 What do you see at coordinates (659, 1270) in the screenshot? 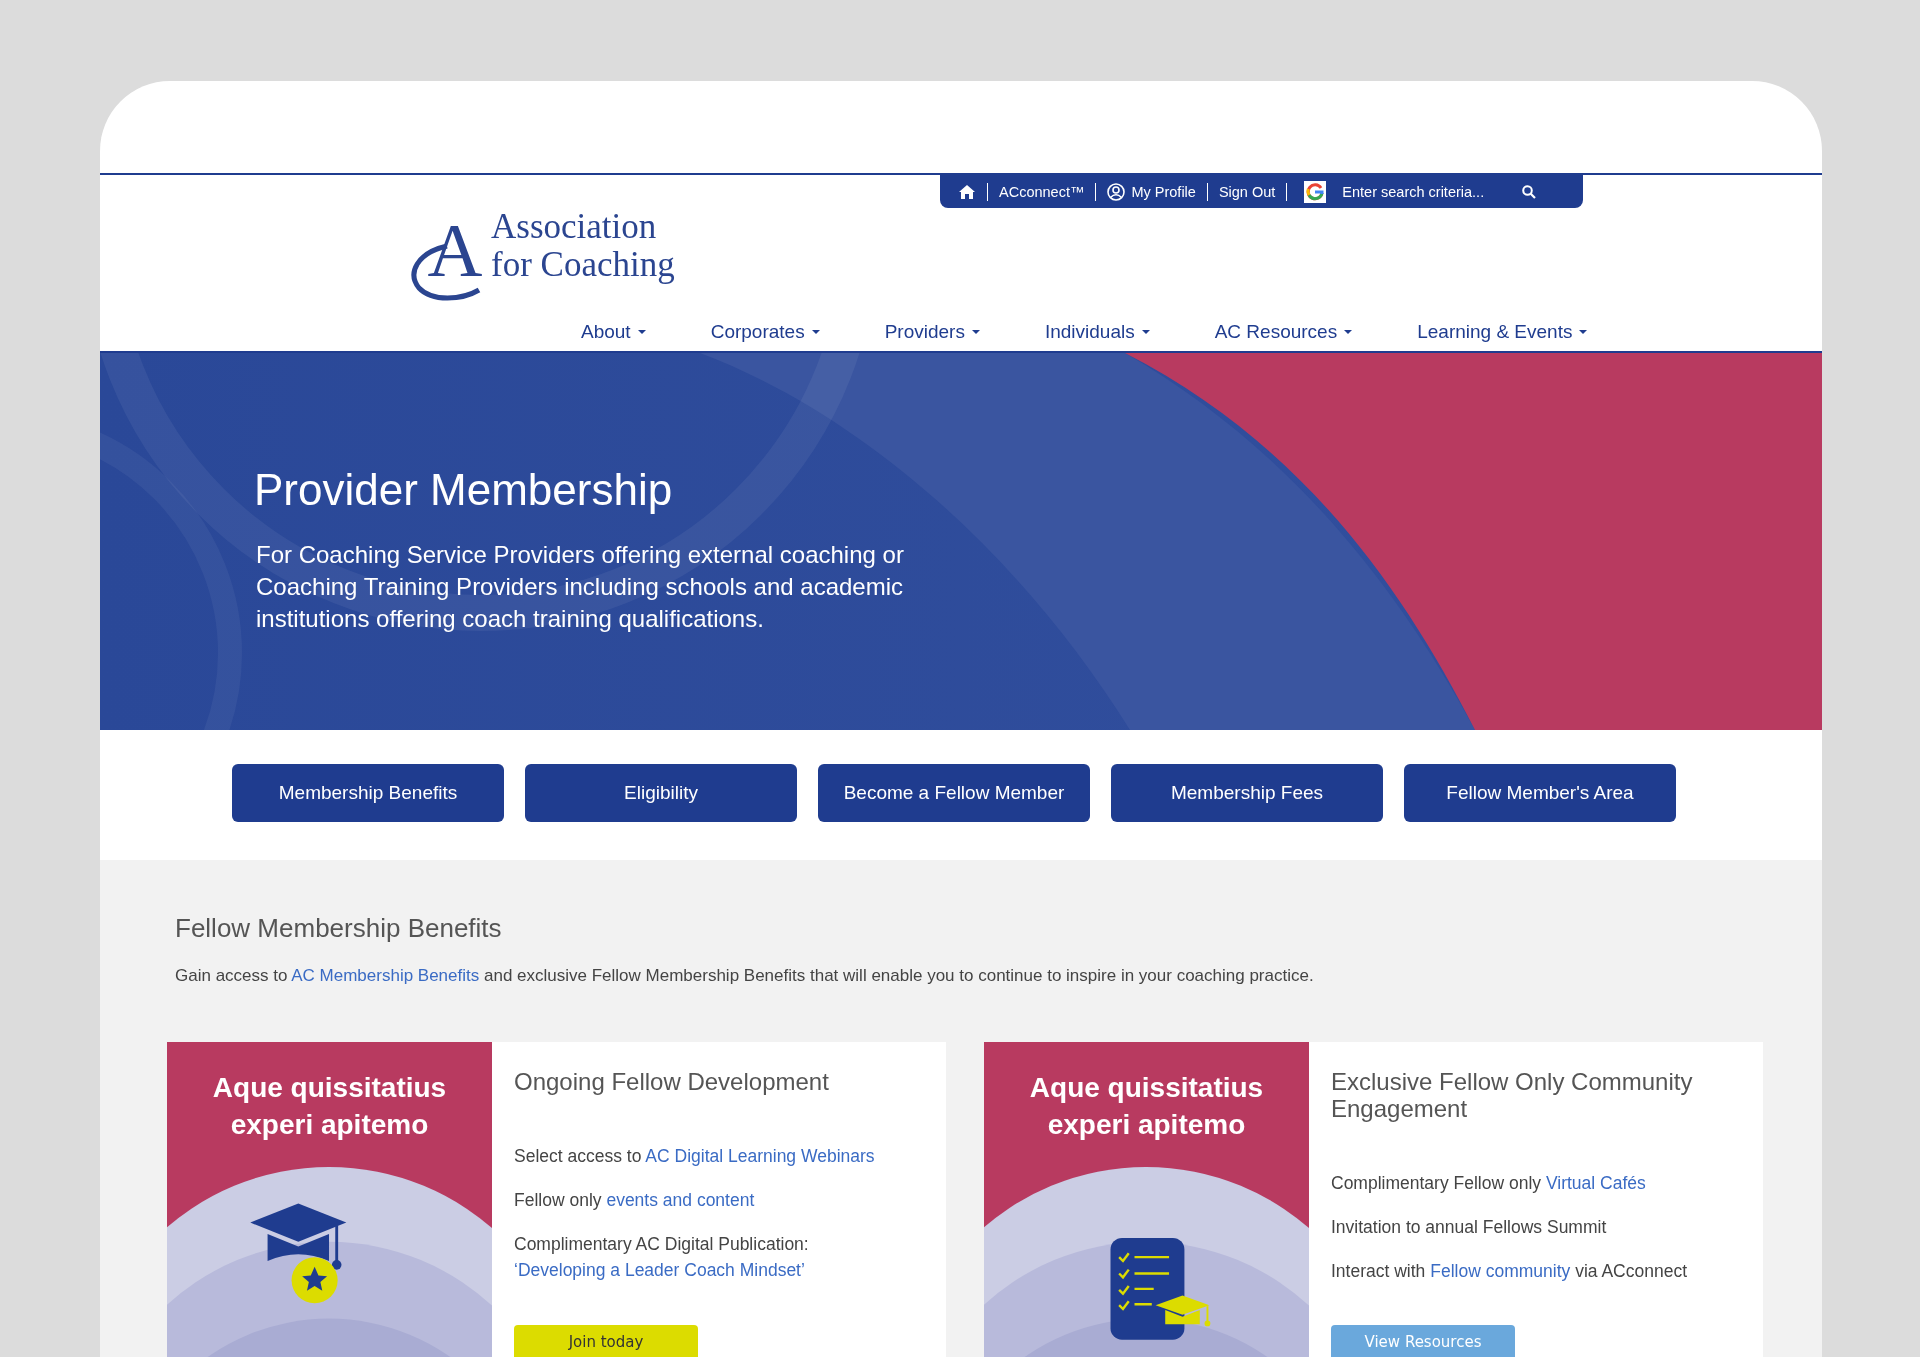
I see `link: ‘Developing a Leader Coach Mindset’` at bounding box center [659, 1270].